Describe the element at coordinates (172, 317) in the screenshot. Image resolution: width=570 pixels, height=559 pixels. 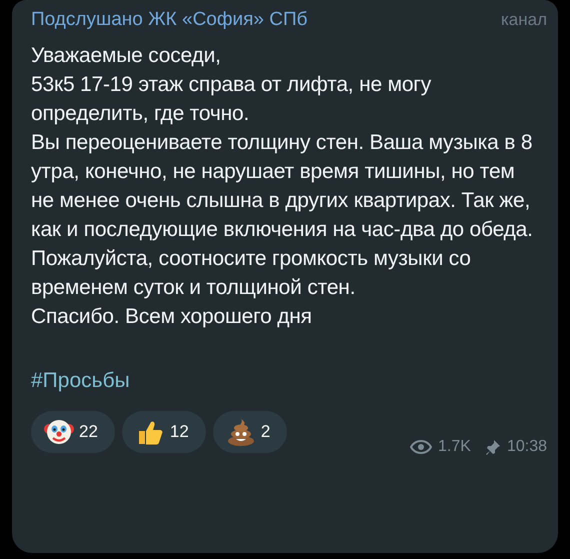
I see `message-text: Спасибо. Всем хорошего дня` at that location.